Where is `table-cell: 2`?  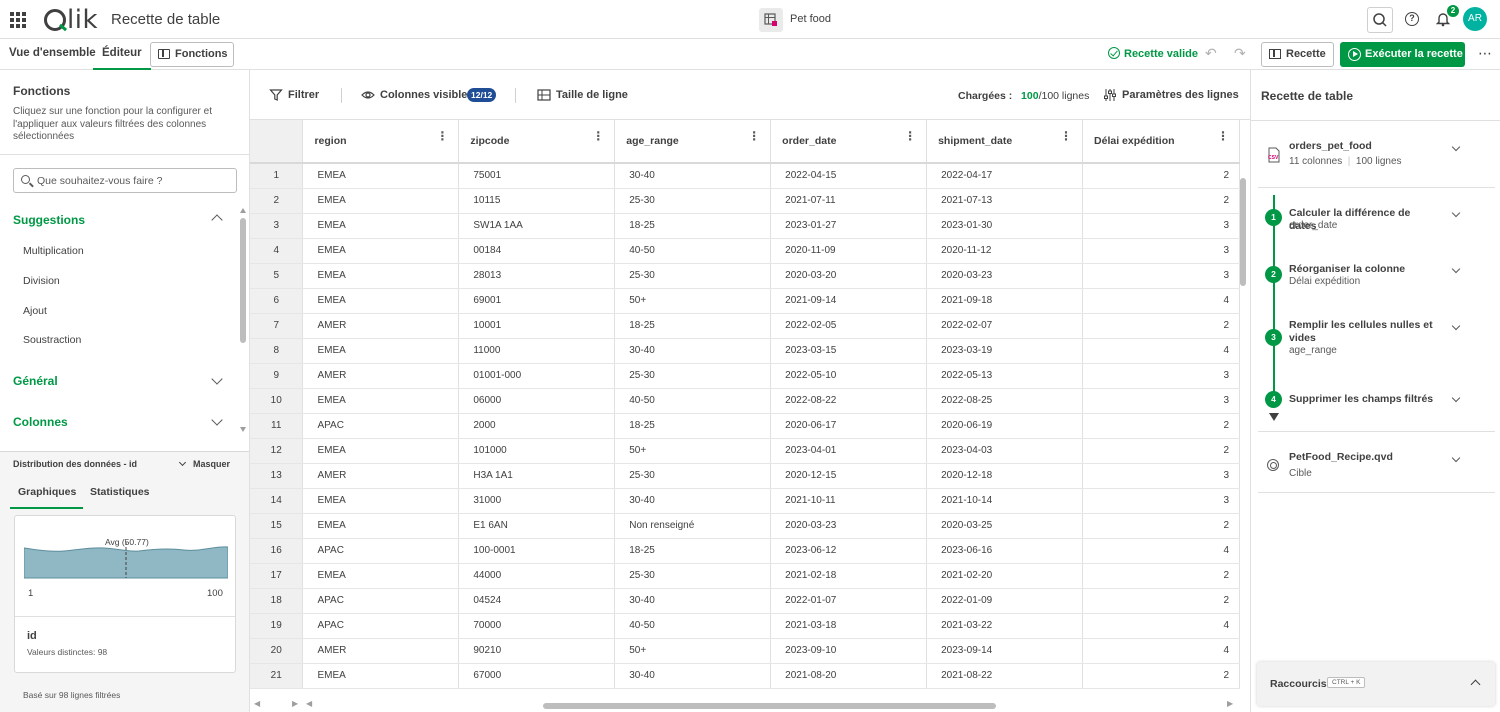
table-cell: 2 is located at coordinates (1161, 201).